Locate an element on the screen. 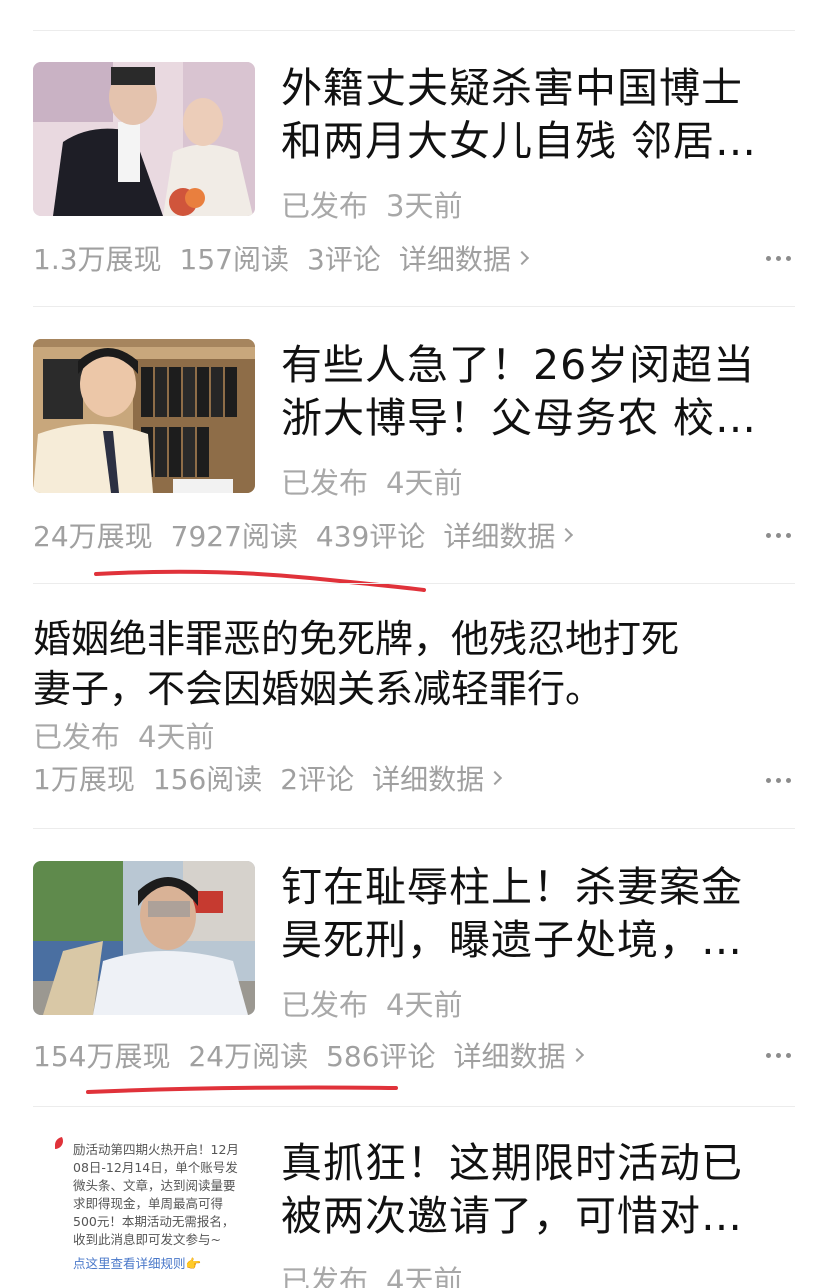 The height and width of the screenshot is (1288, 827). title-line: 有些人急了！26岁闵超当 is located at coordinates (518, 365).